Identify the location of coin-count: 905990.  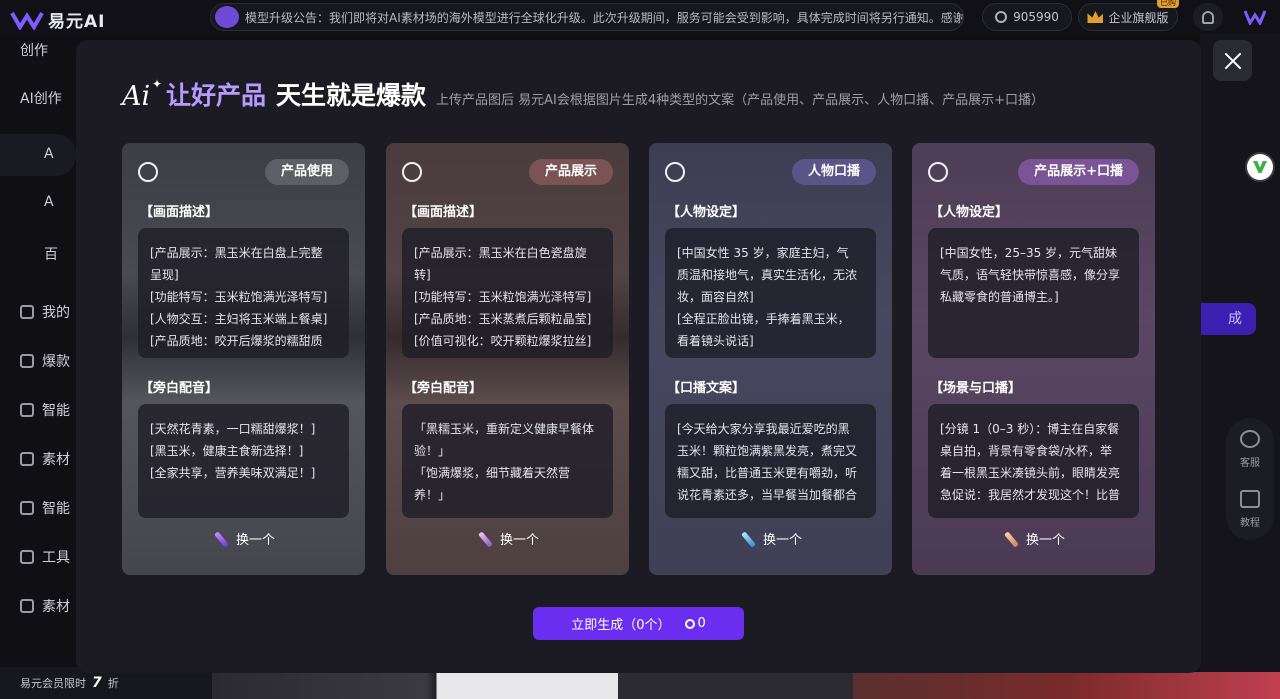
(1036, 17).